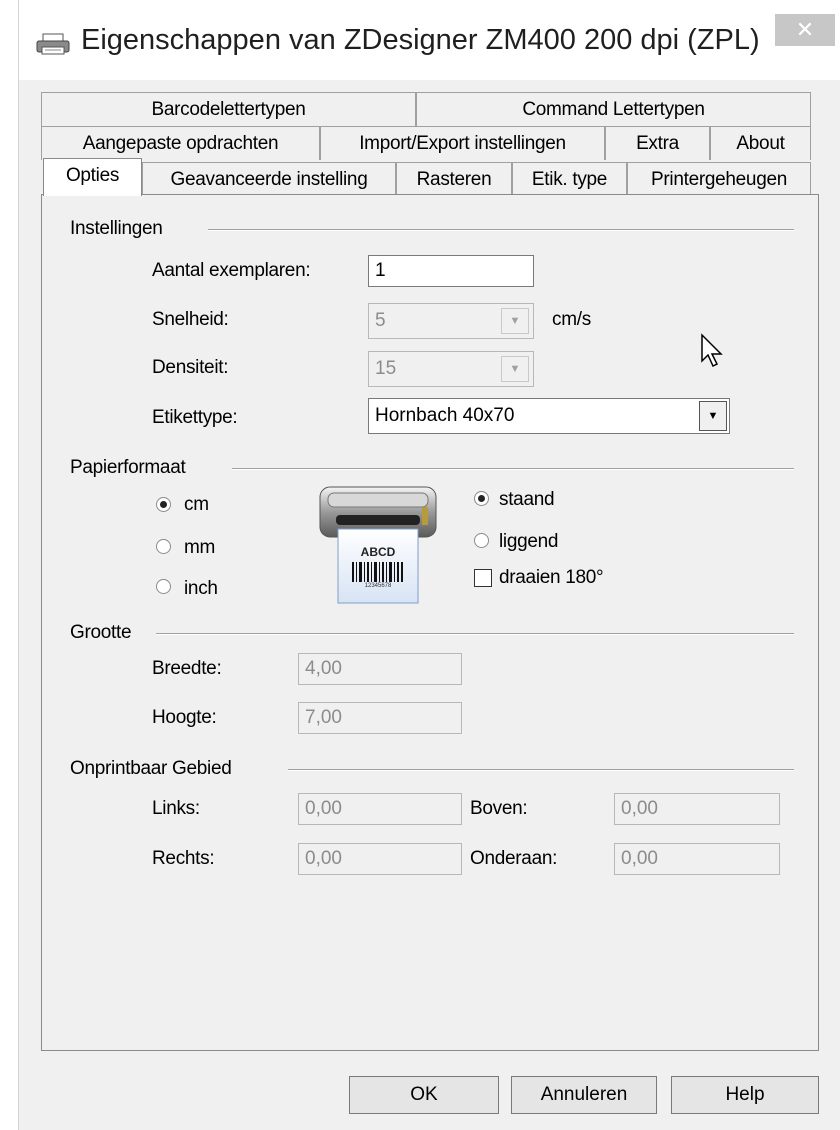 The height and width of the screenshot is (1130, 840). What do you see at coordinates (481, 498) in the screenshot?
I see `orientation-staand-radio` at bounding box center [481, 498].